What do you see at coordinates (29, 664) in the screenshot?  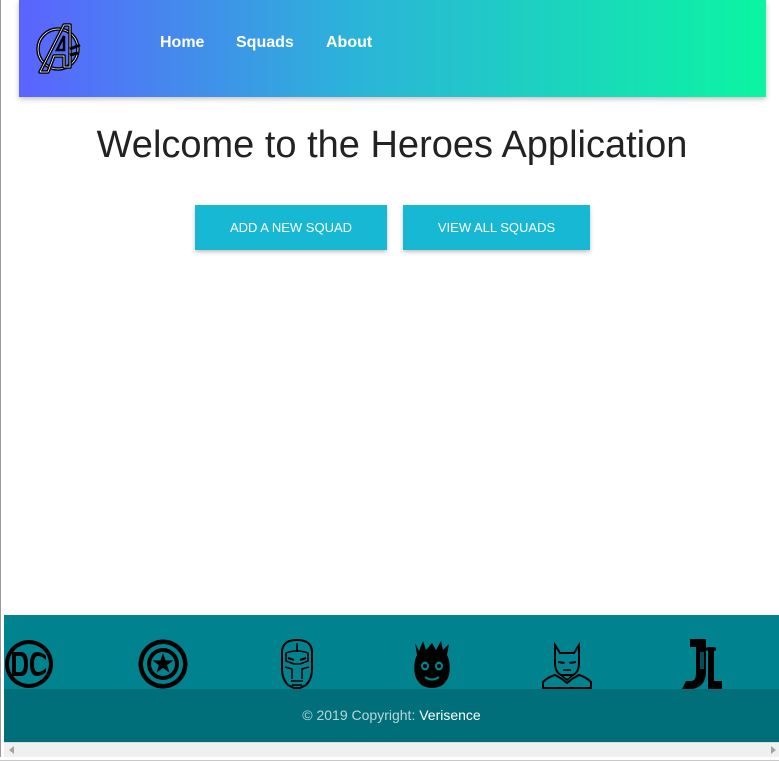 I see `dc-logo-icon` at bounding box center [29, 664].